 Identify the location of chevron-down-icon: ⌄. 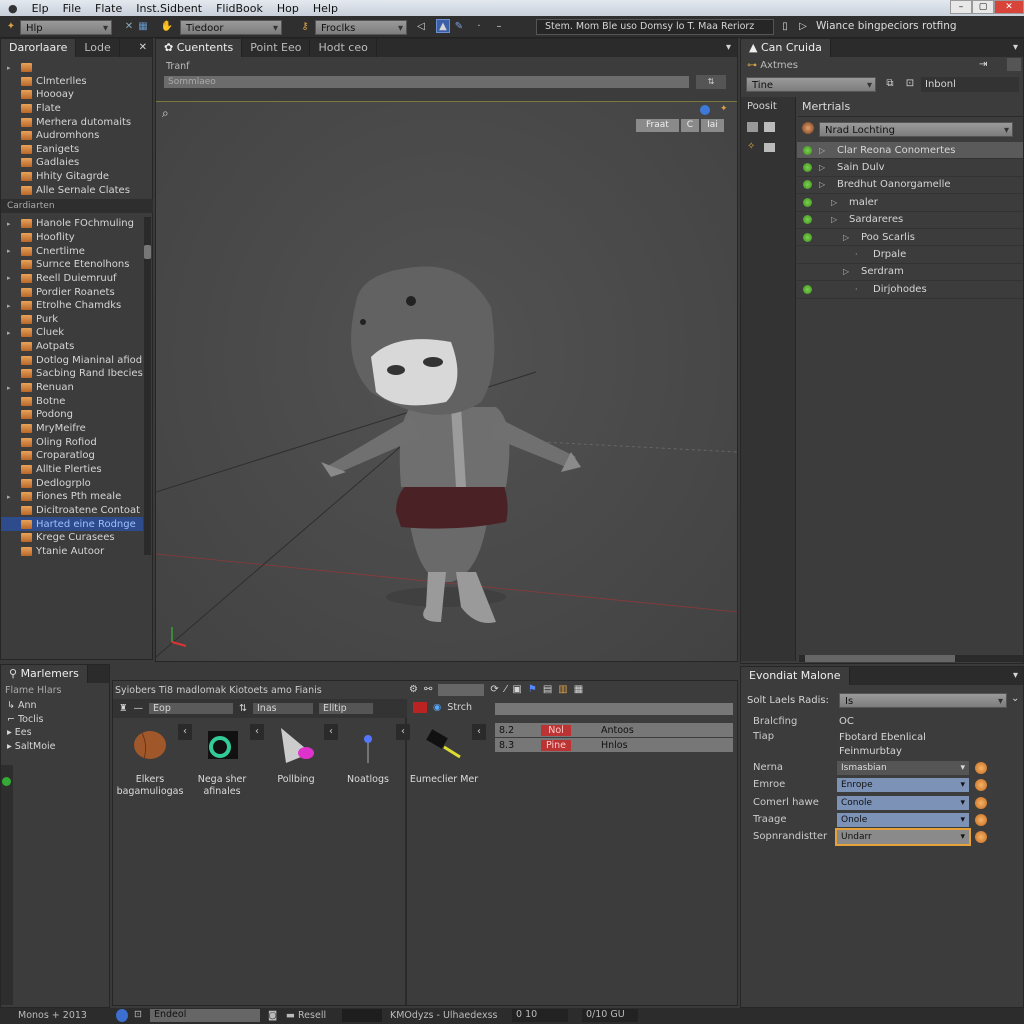
(1015, 698).